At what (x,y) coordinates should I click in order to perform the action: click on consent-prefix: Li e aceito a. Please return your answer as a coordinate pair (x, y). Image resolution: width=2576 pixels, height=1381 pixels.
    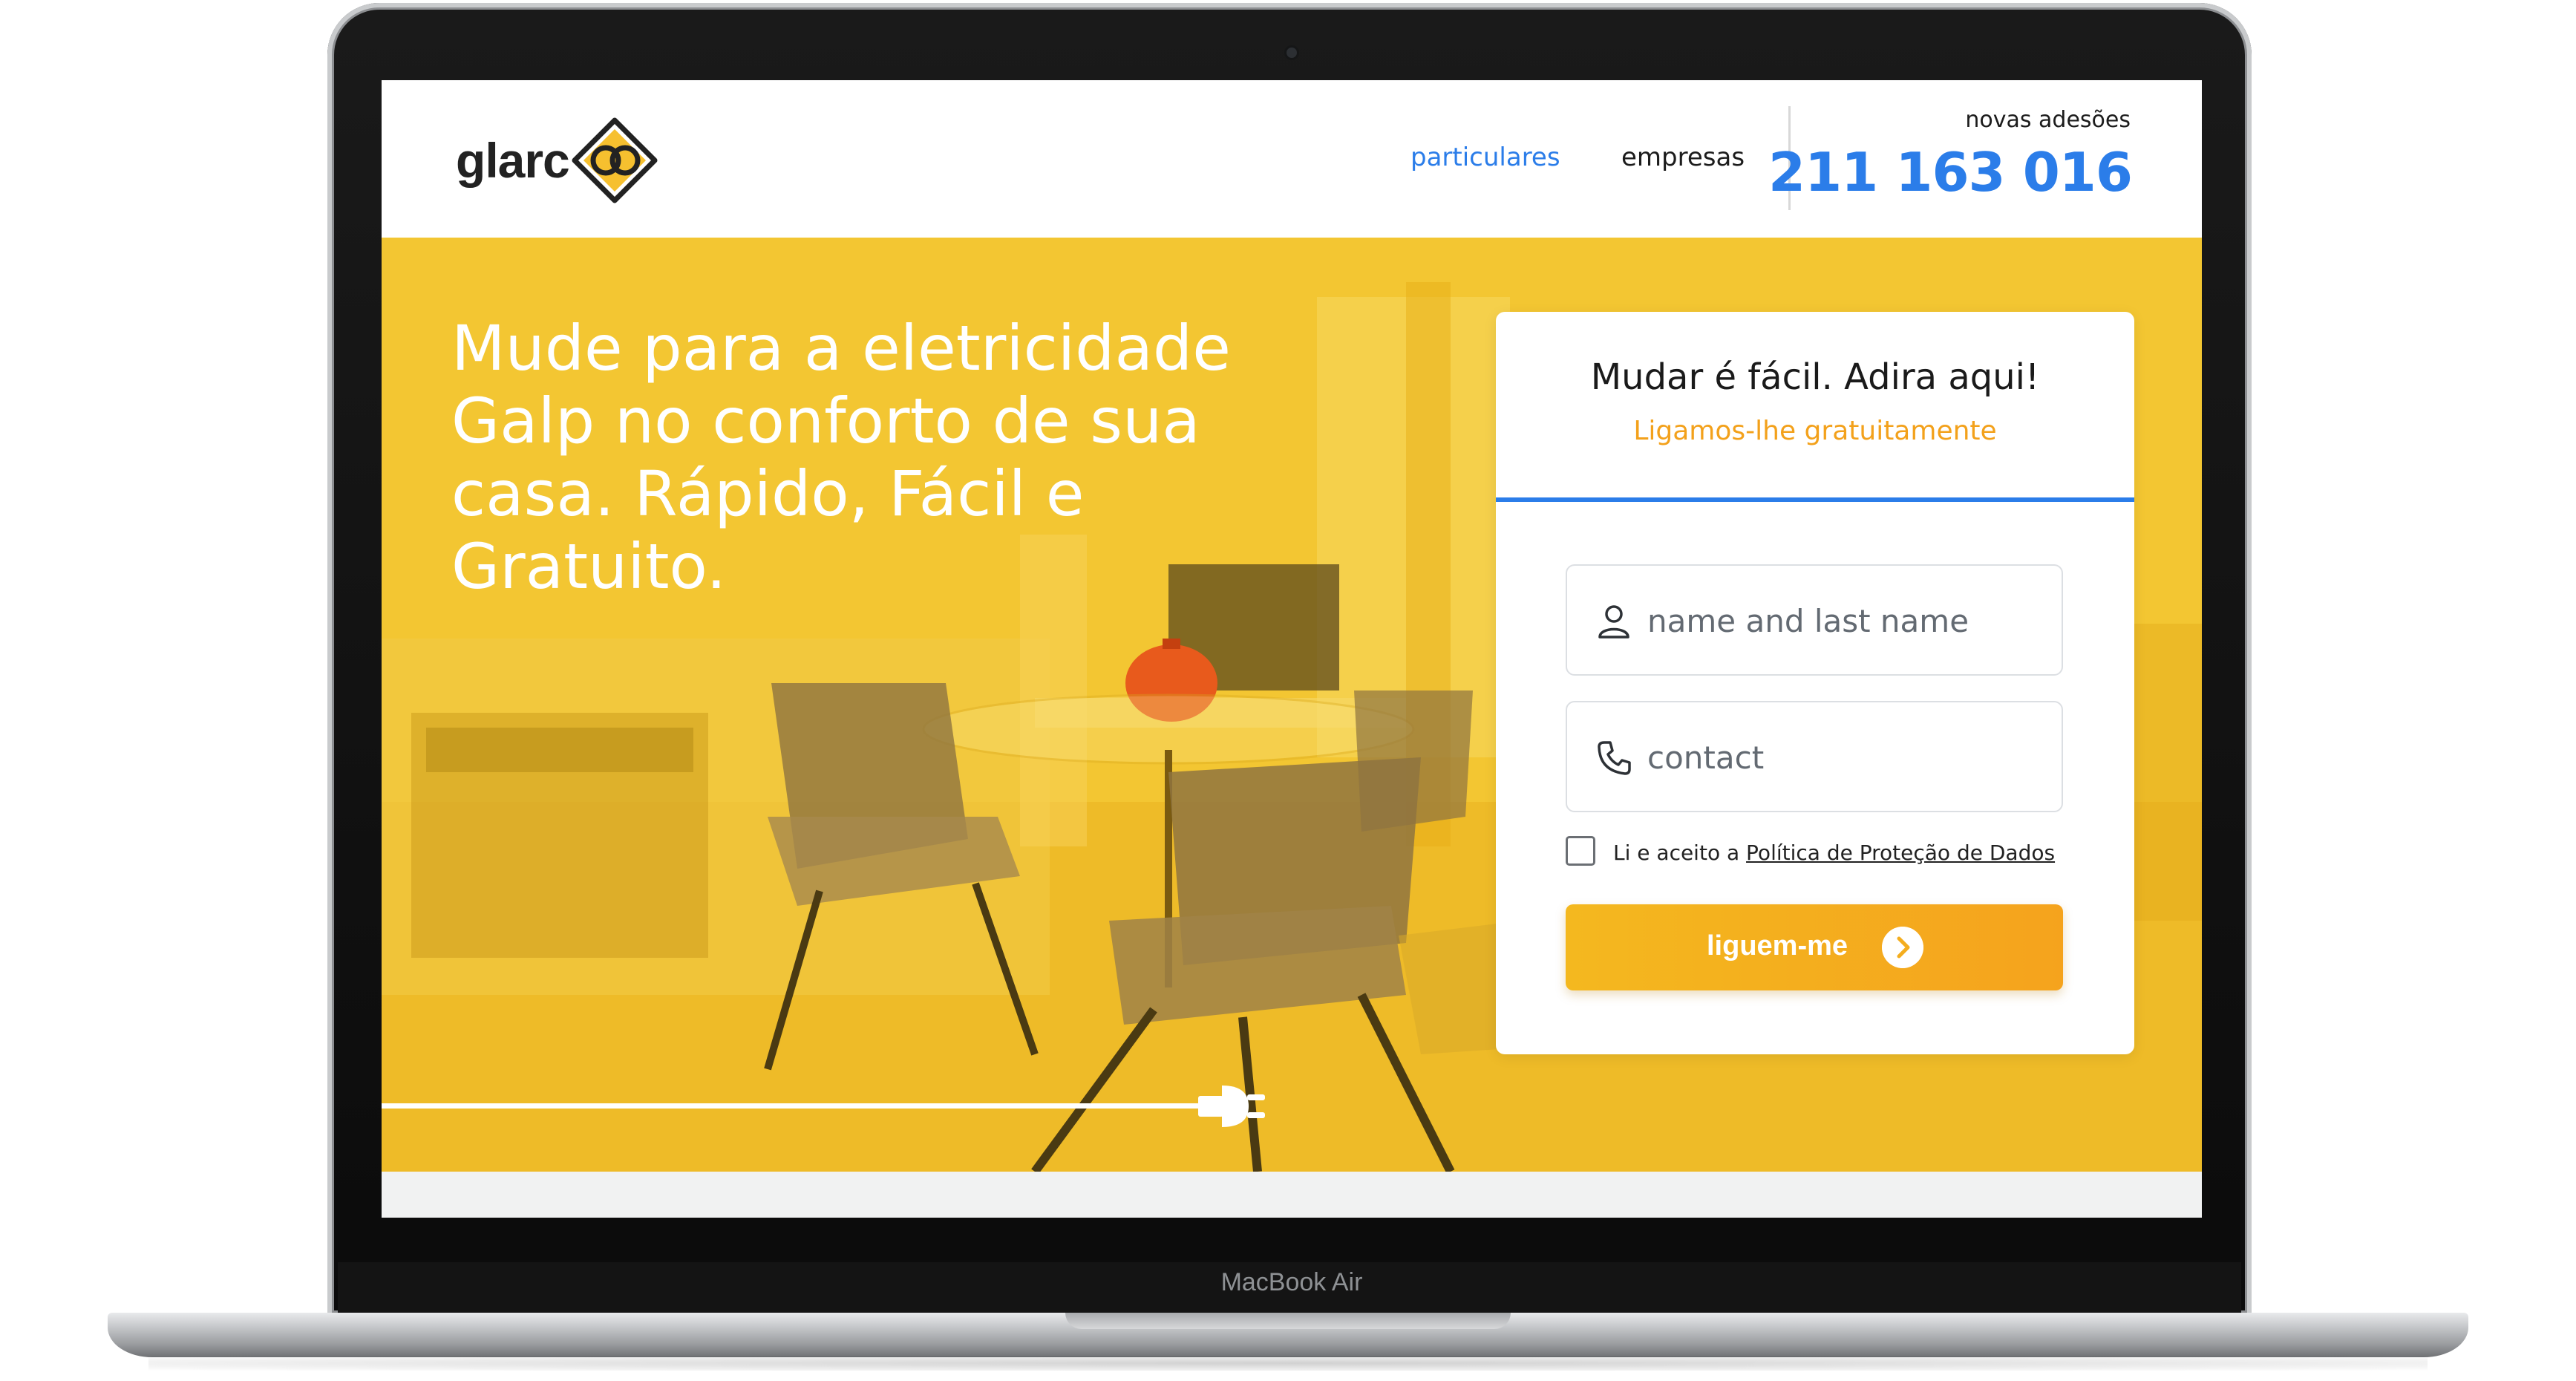
    Looking at the image, I should click on (1680, 852).